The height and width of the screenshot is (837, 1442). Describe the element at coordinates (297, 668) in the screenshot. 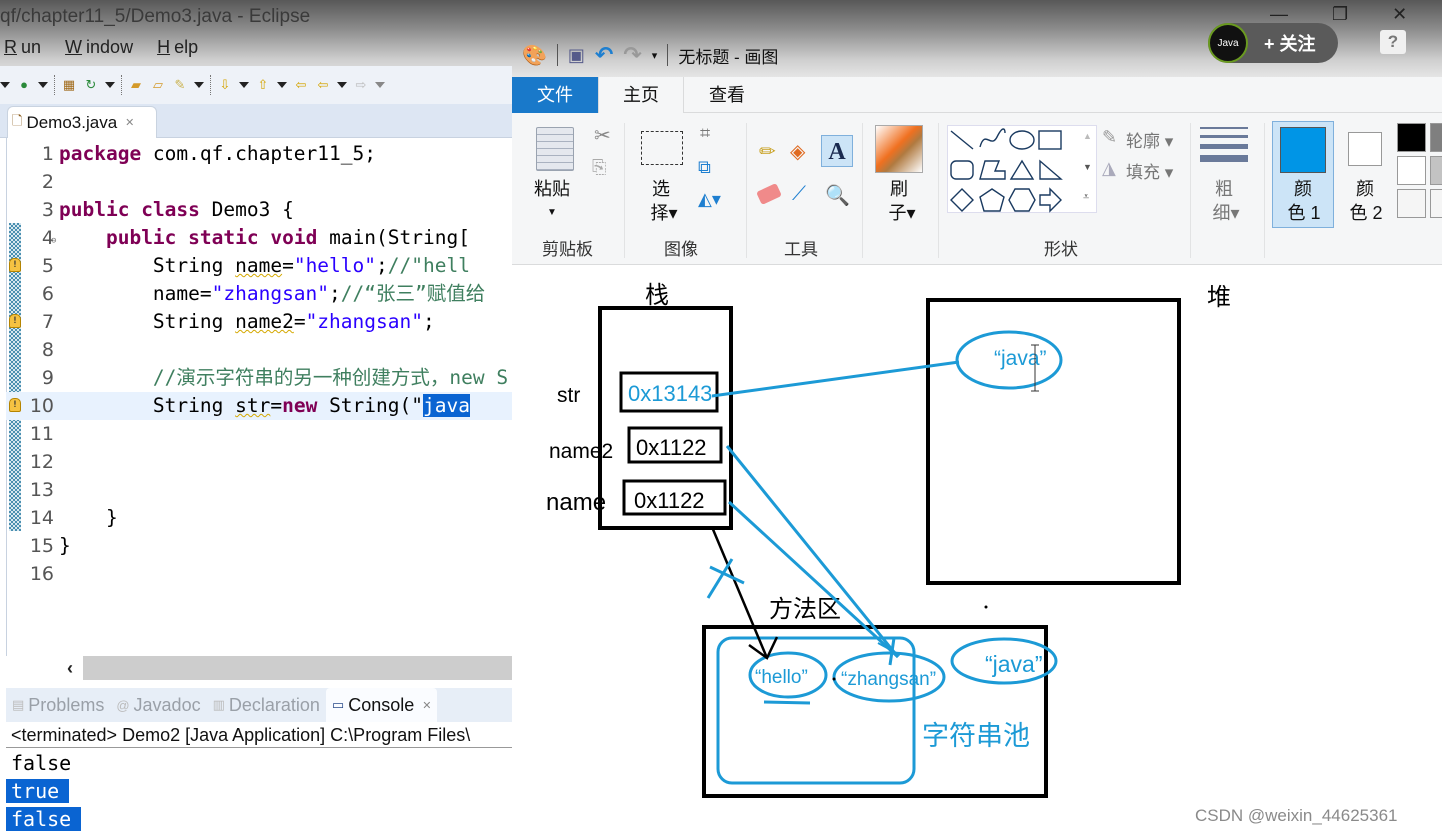

I see `scrollbar-thumb` at that location.